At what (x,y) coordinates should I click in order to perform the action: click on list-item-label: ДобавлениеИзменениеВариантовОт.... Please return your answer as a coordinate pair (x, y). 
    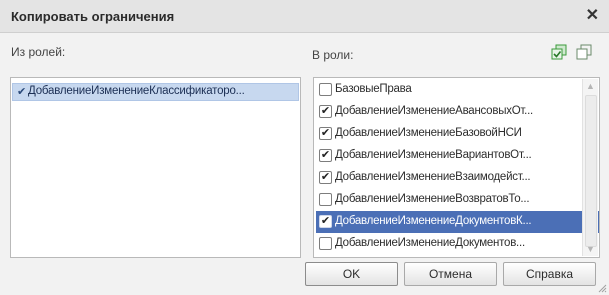
    Looking at the image, I should click on (433, 155).